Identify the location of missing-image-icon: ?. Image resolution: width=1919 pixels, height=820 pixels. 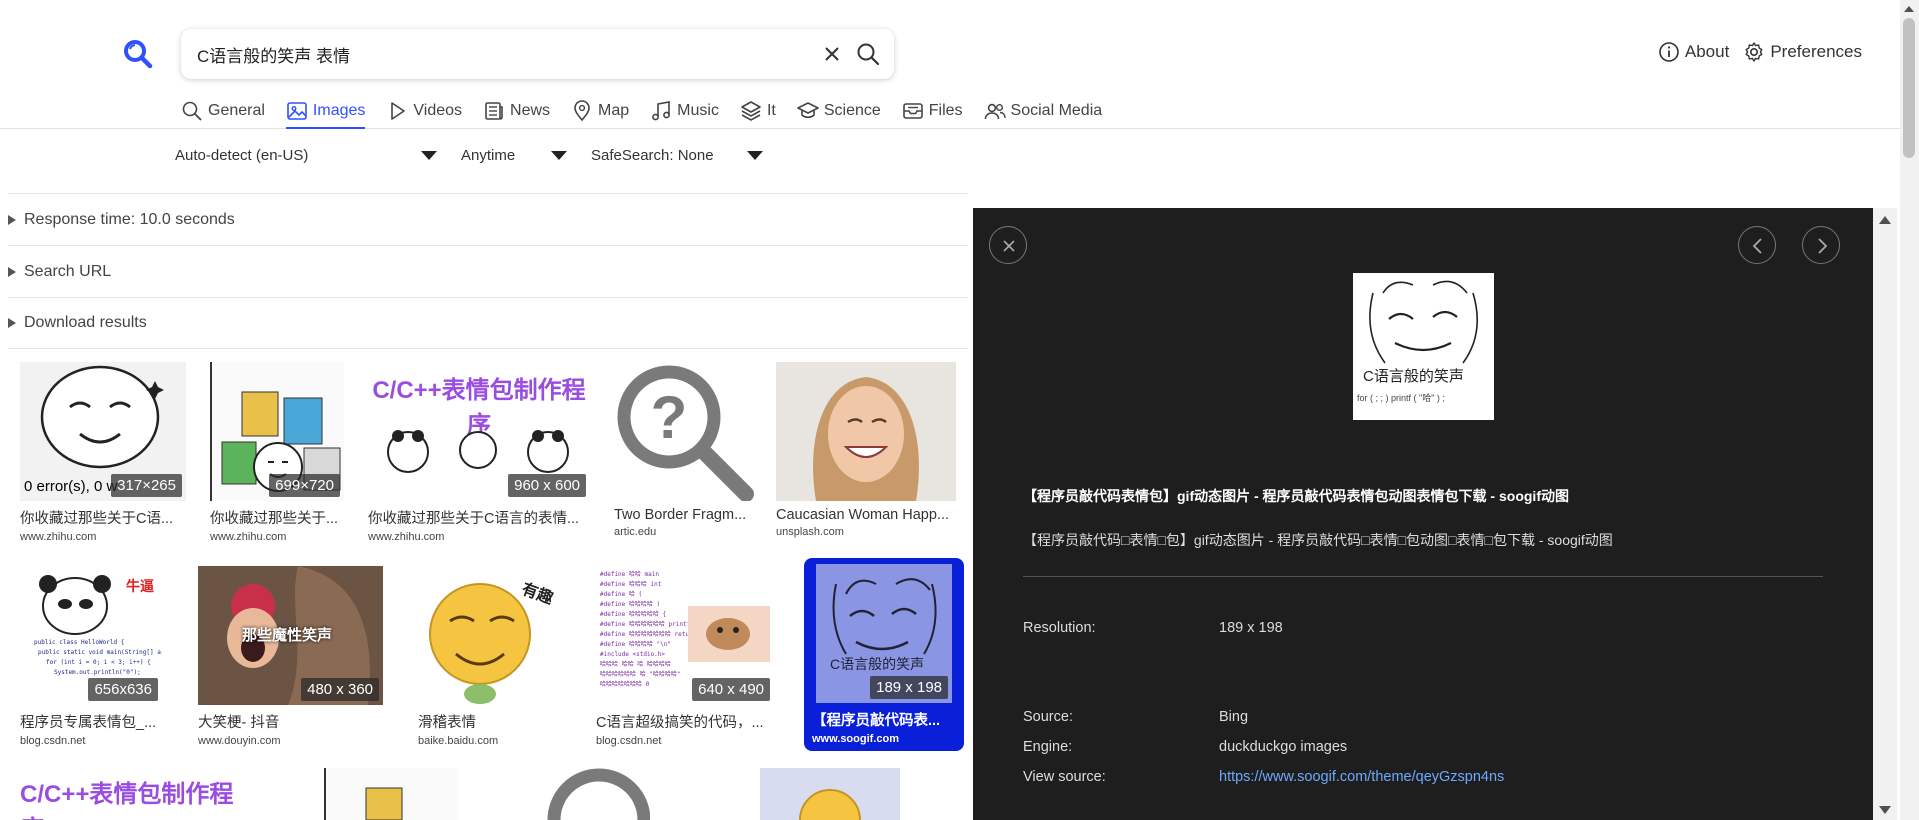
(685, 433).